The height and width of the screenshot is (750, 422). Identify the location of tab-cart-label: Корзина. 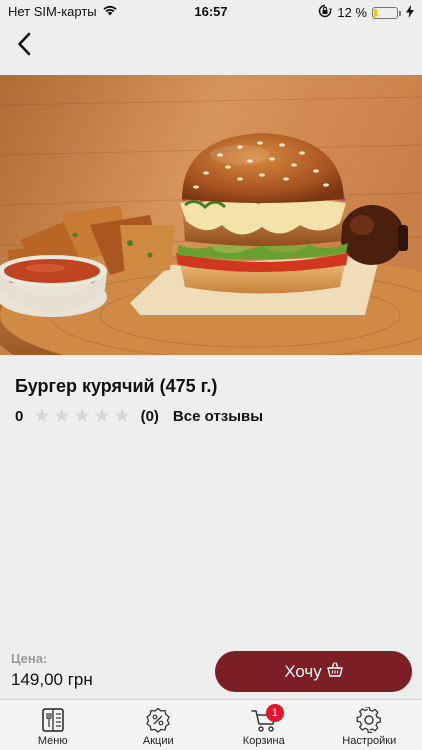
(263, 741).